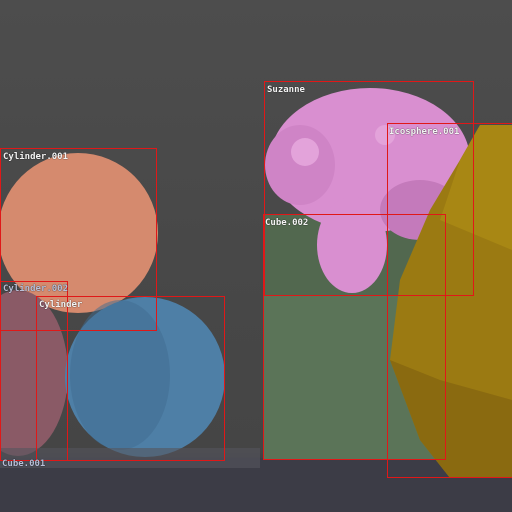  I want to click on bbox-cylinder: Cylinder, so click(130, 378).